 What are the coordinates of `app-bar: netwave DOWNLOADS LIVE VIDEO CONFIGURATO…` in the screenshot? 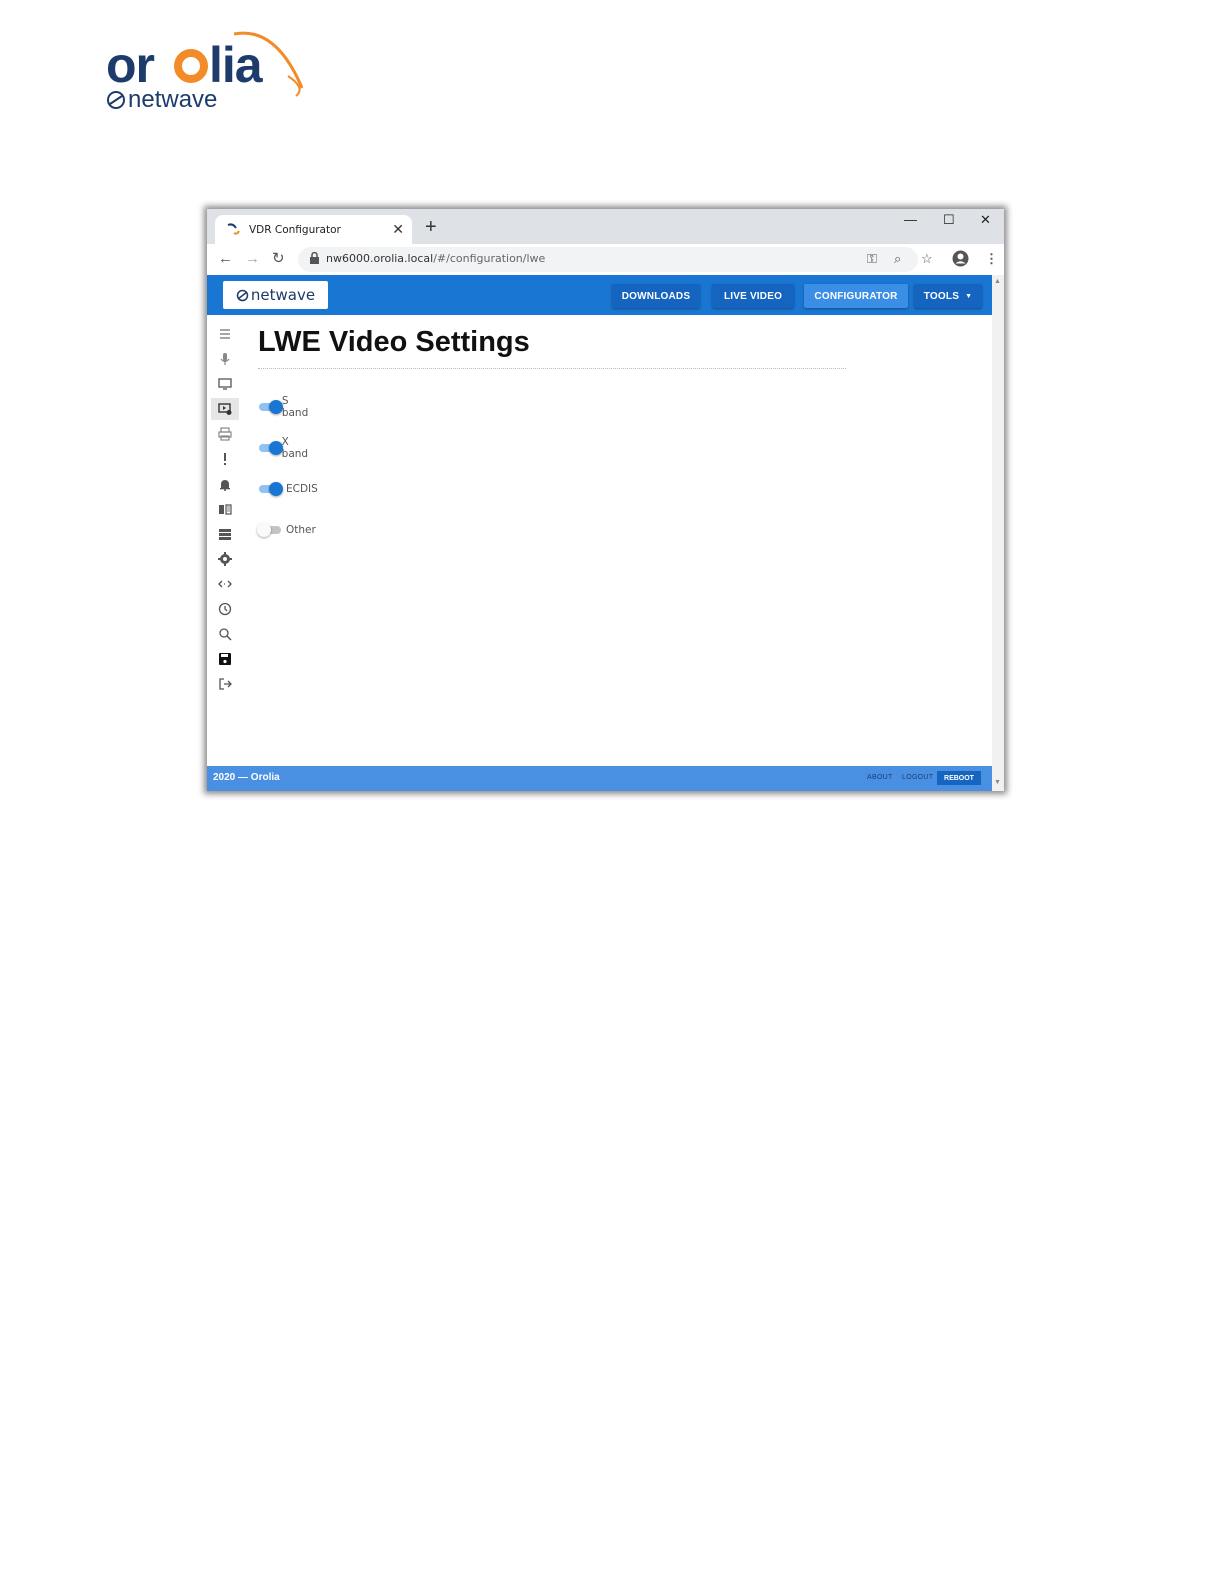 It's located at (599, 295).